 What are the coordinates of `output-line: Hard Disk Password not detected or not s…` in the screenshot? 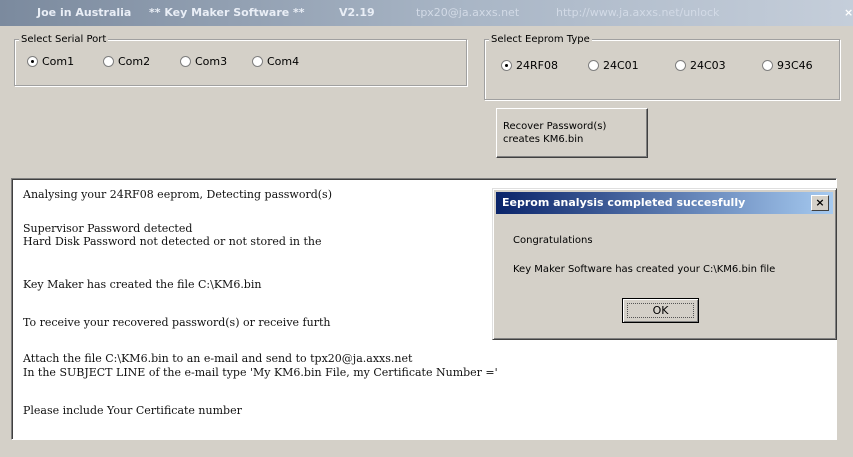 It's located at (172, 241).